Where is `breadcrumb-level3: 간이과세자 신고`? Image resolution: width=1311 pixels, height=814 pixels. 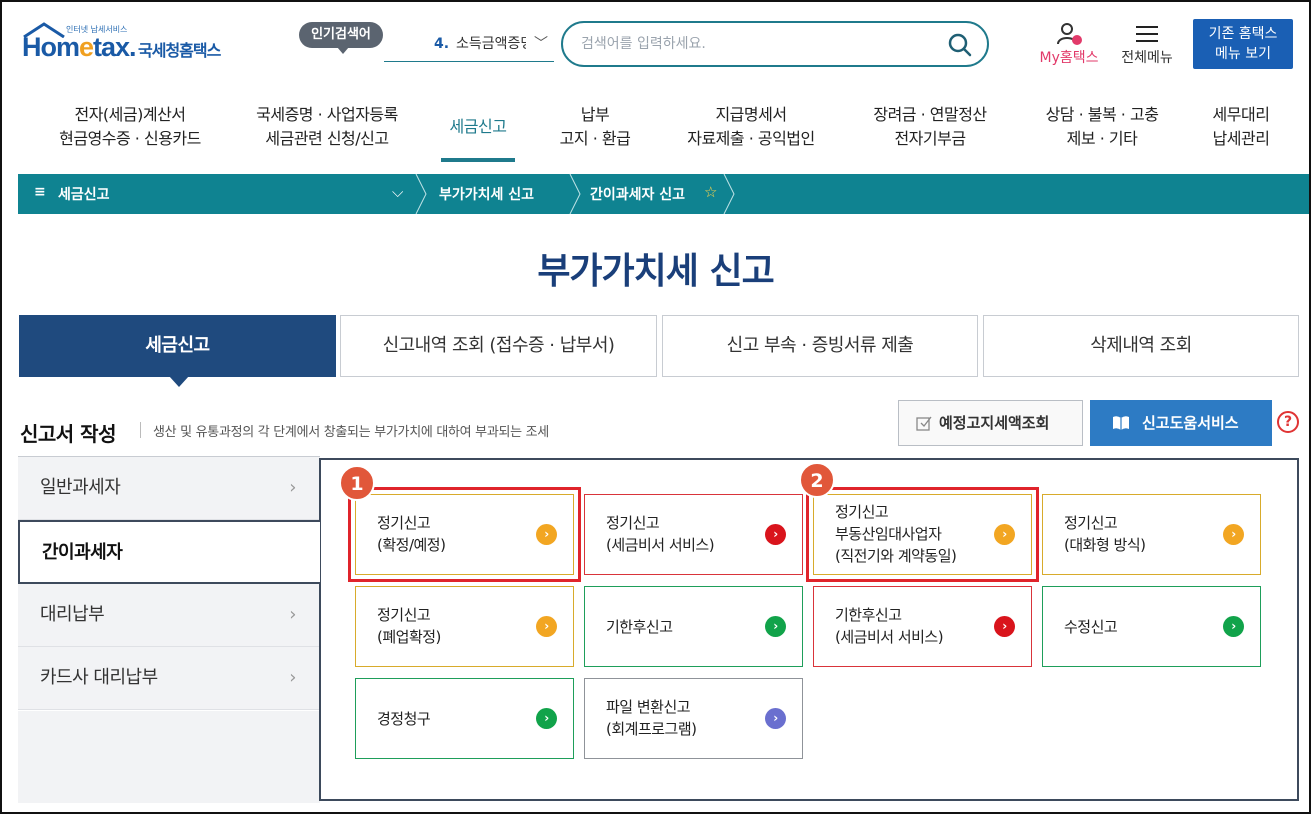 breadcrumb-level3: 간이과세자 신고 is located at coordinates (637, 194).